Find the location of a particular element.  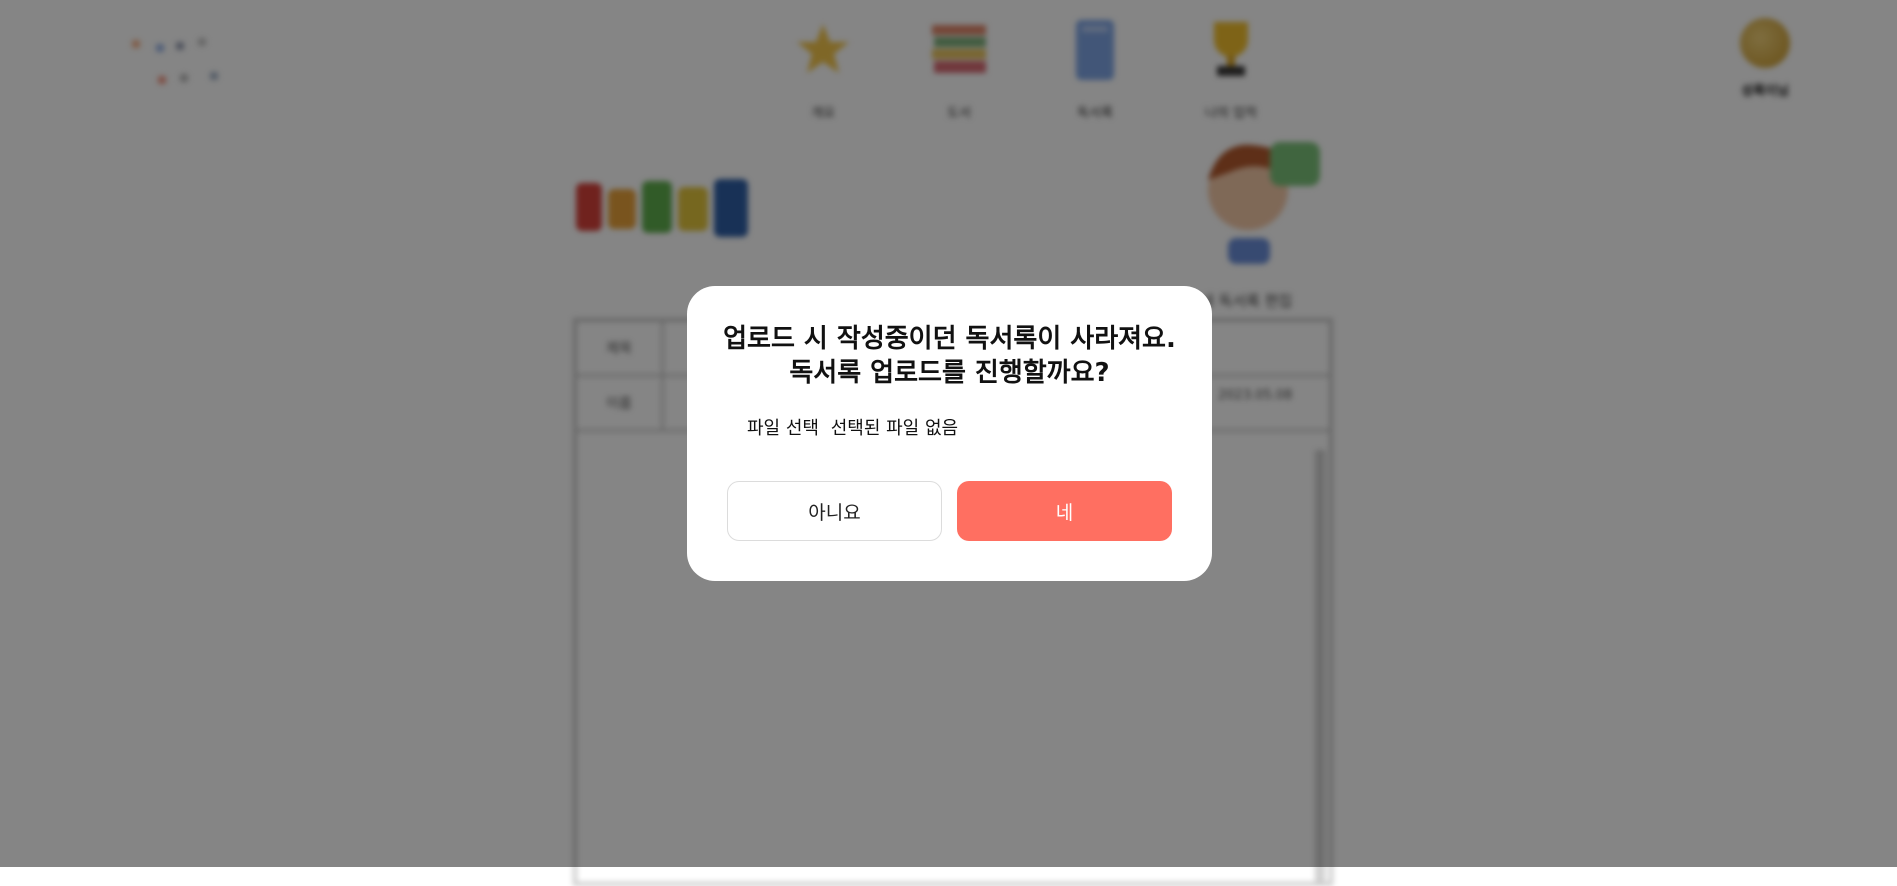

file-status: 선택된 파일 없음 is located at coordinates (894, 428).